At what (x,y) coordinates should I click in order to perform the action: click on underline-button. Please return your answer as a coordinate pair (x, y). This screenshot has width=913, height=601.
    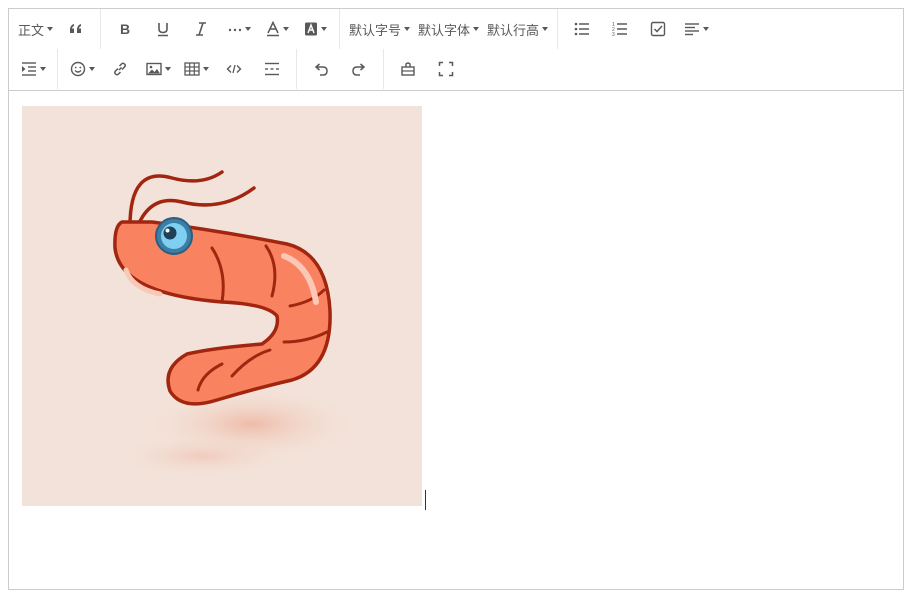
    Looking at the image, I should click on (163, 29).